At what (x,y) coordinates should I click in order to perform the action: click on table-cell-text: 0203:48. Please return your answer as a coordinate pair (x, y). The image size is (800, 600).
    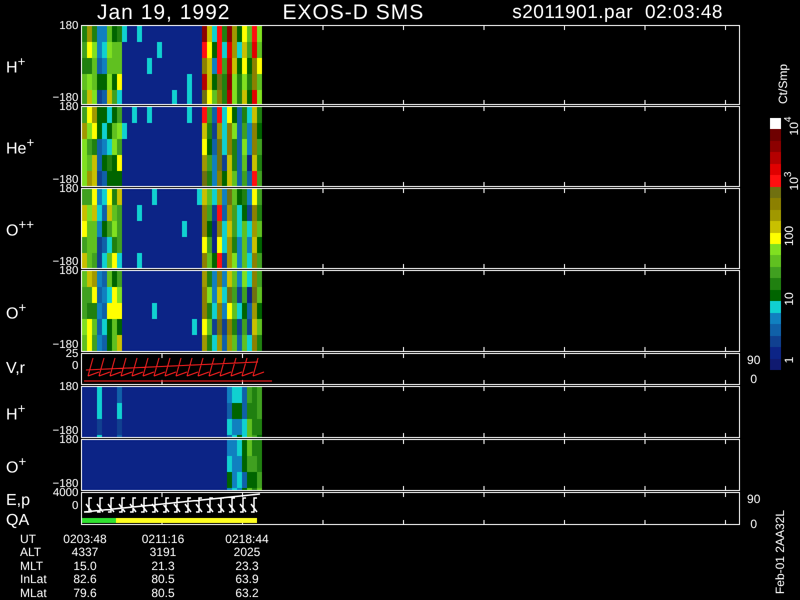
    Looking at the image, I should click on (85, 539).